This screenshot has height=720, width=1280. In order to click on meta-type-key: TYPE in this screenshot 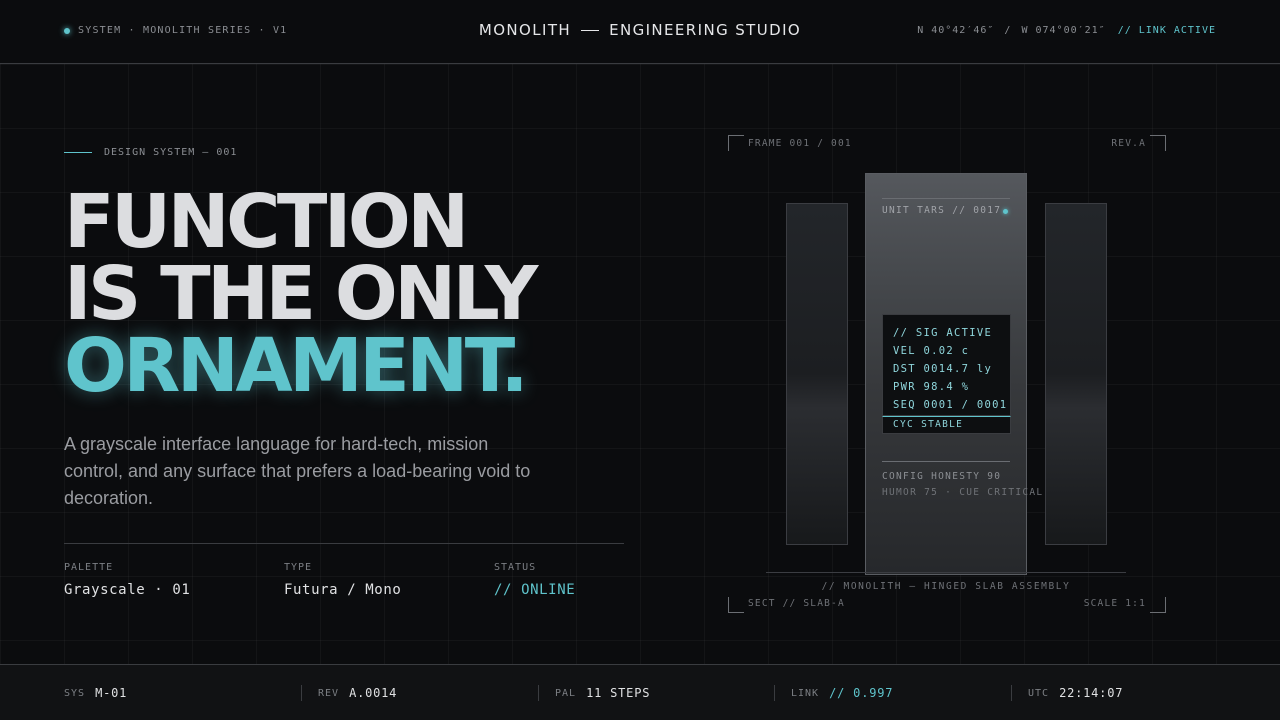, I will do `click(298, 567)`.